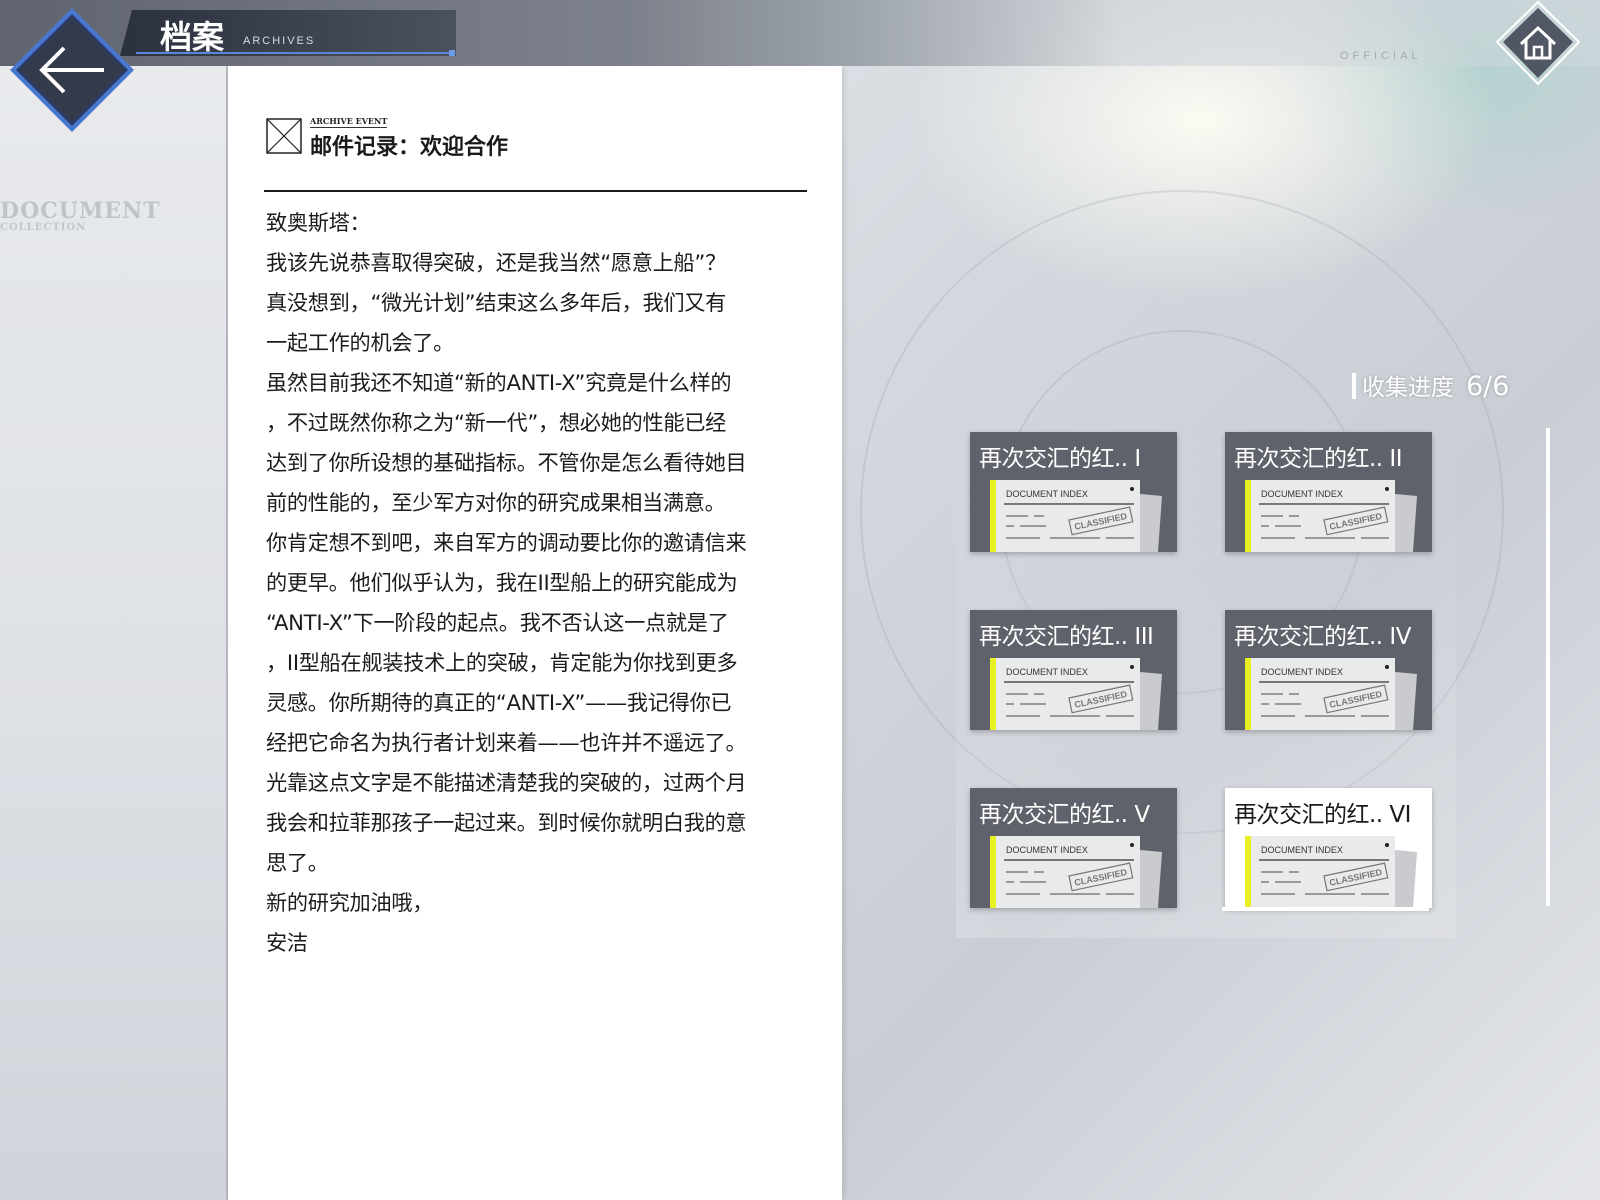  What do you see at coordinates (349, 122) in the screenshot?
I see `document-tag: ARCHIVE EVENT` at bounding box center [349, 122].